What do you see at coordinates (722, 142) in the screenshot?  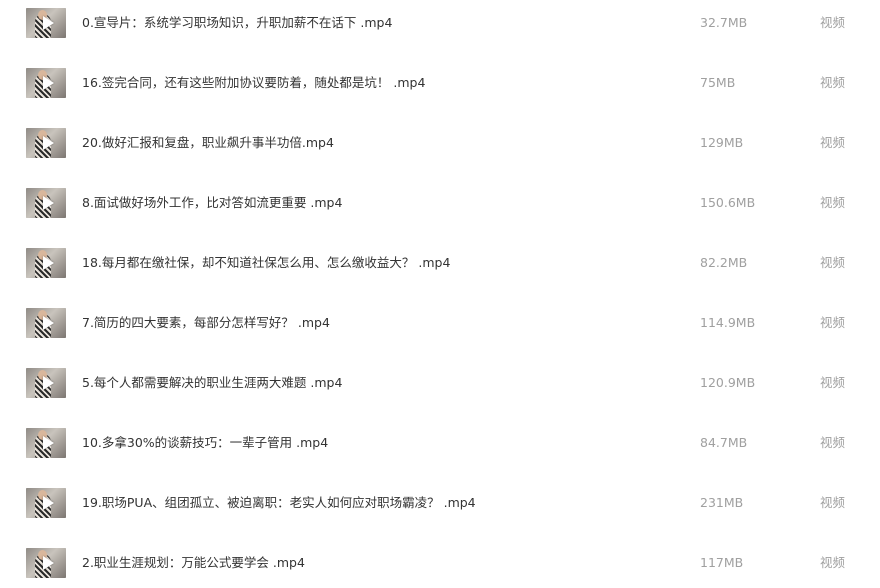 I see `file-size: 129MB` at bounding box center [722, 142].